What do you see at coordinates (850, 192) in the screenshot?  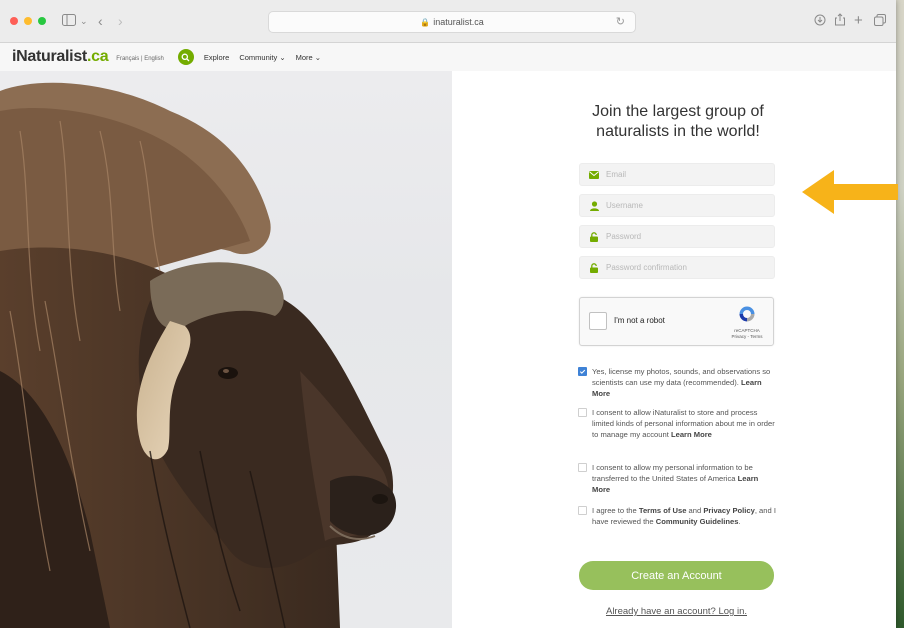 I see `annotation-arrow-icon` at bounding box center [850, 192].